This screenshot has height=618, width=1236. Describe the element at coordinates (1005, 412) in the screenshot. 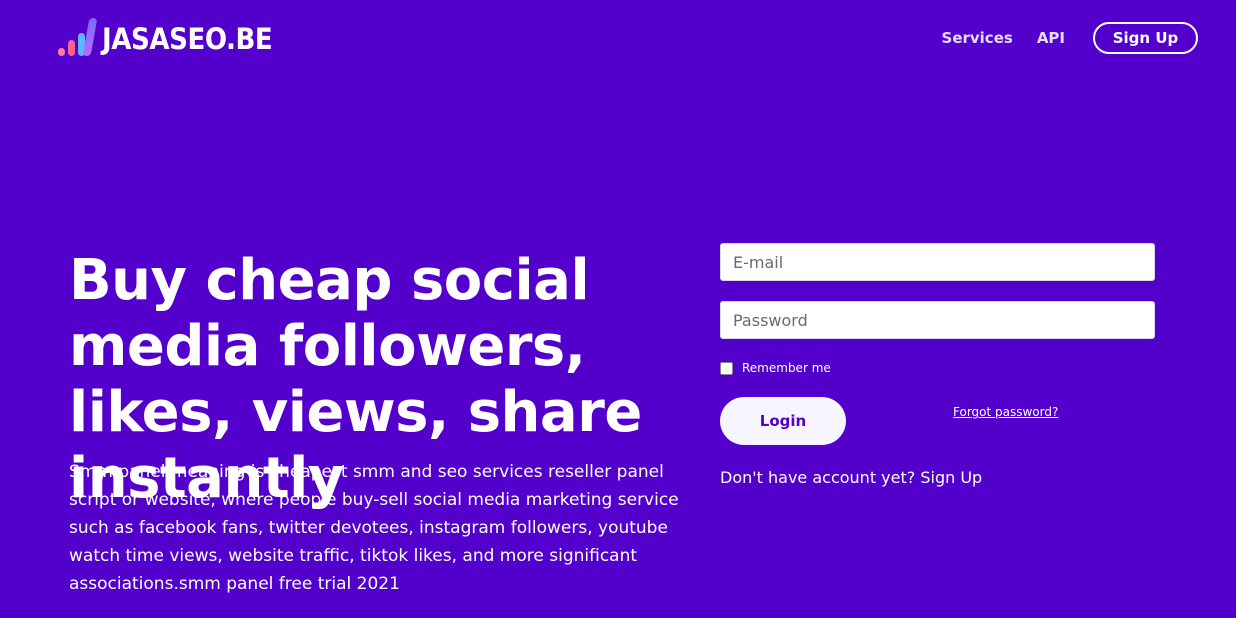

I see `forgot-password-link: Forgot password?` at that location.